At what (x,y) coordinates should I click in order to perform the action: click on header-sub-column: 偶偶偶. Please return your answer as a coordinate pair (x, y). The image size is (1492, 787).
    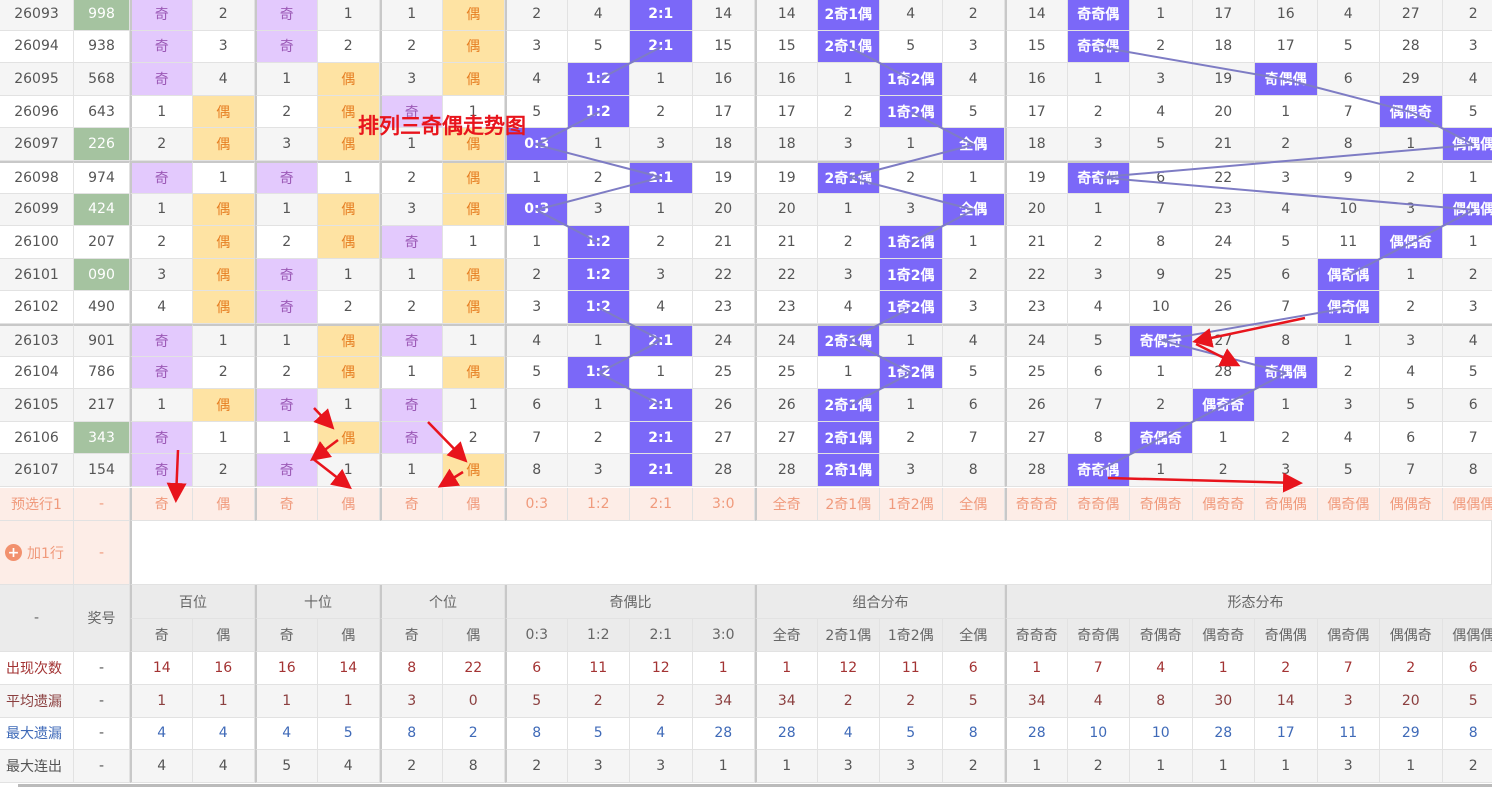
    Looking at the image, I should click on (1467, 635).